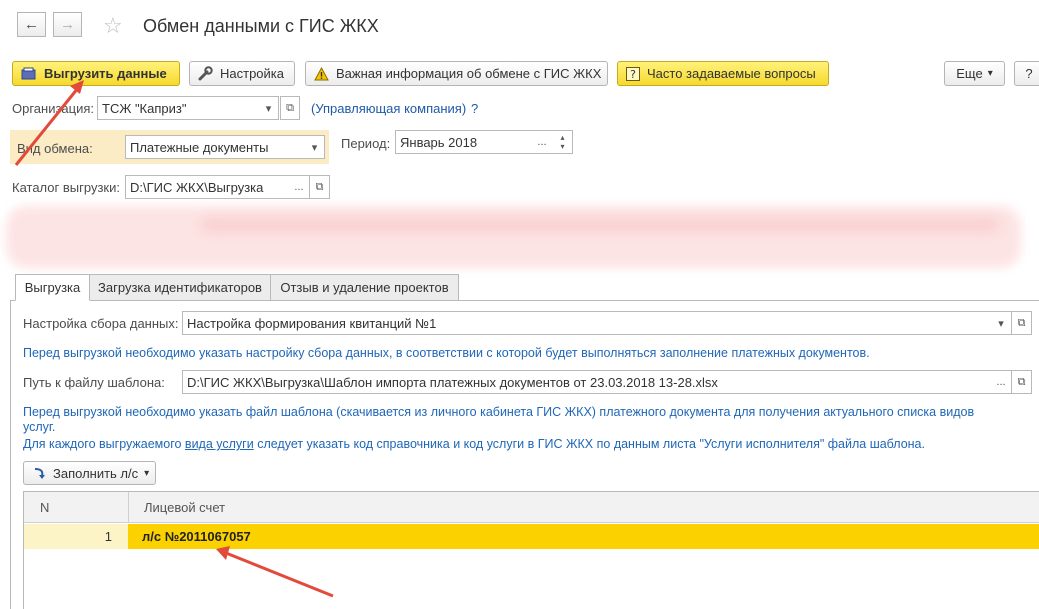  I want to click on template-path-open-button: ⧉, so click(1022, 382).